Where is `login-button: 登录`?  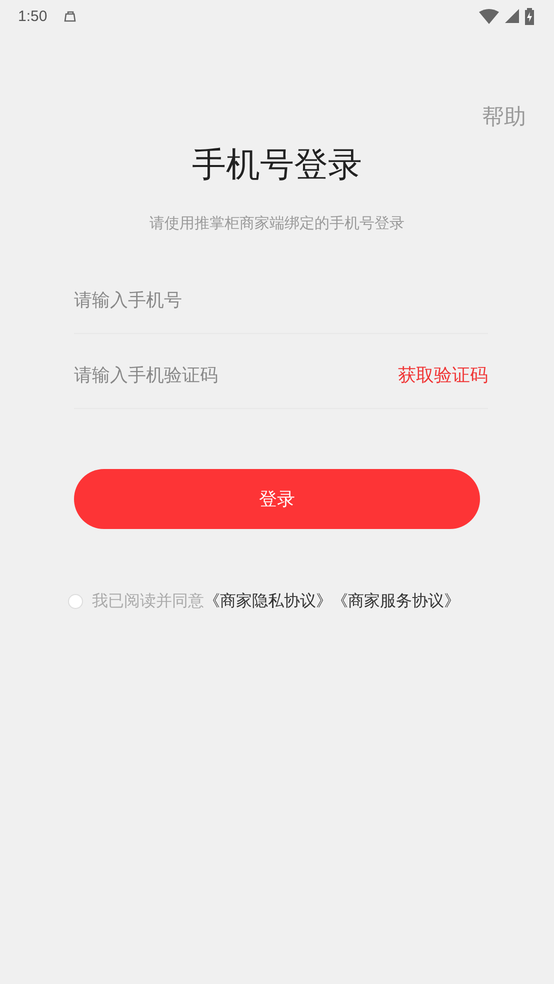
login-button: 登录 is located at coordinates (277, 499).